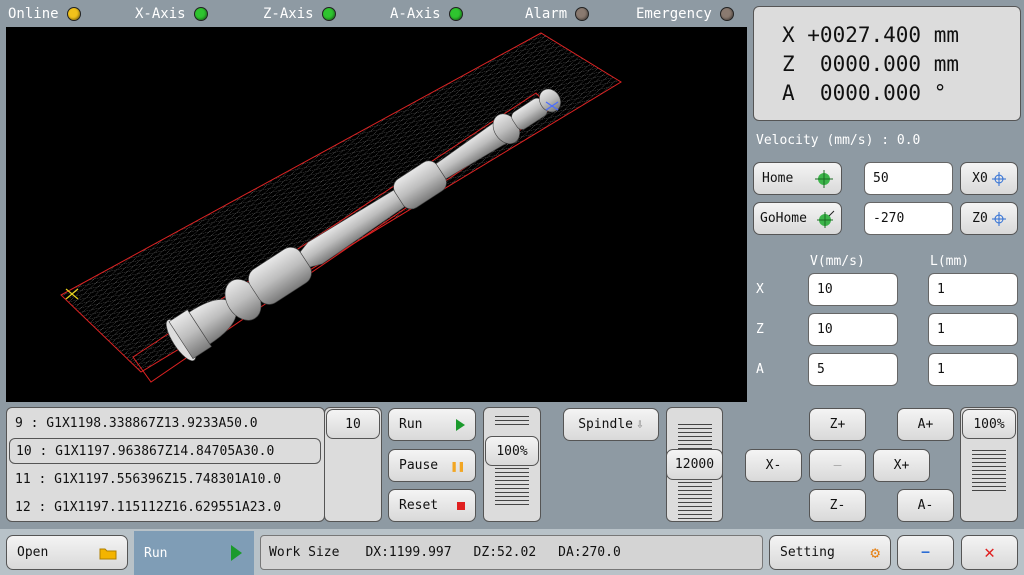 Image resolution: width=1024 pixels, height=575 pixels. Describe the element at coordinates (783, 218) in the screenshot. I see `gohome-button-label: GoHome` at that location.